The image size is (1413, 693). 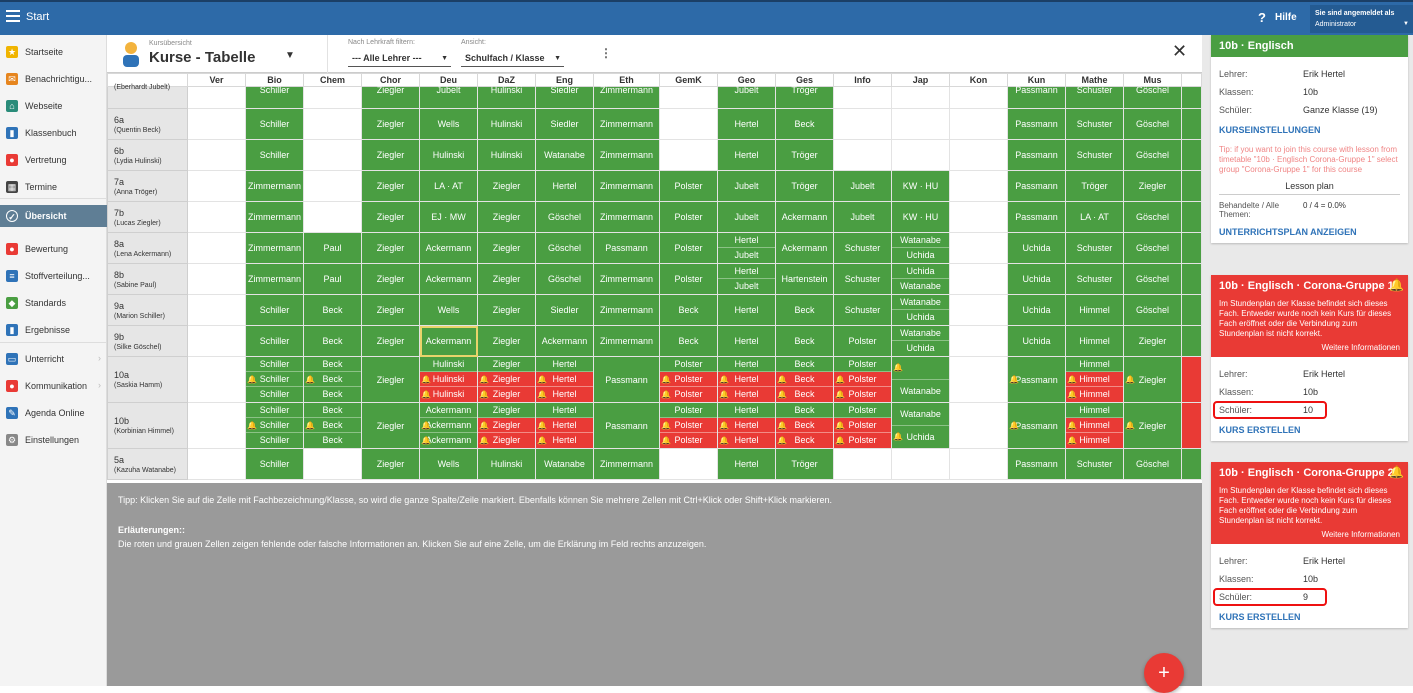 I want to click on sidebar-item-übersicht: ✓ Übersicht, so click(x=53, y=216).